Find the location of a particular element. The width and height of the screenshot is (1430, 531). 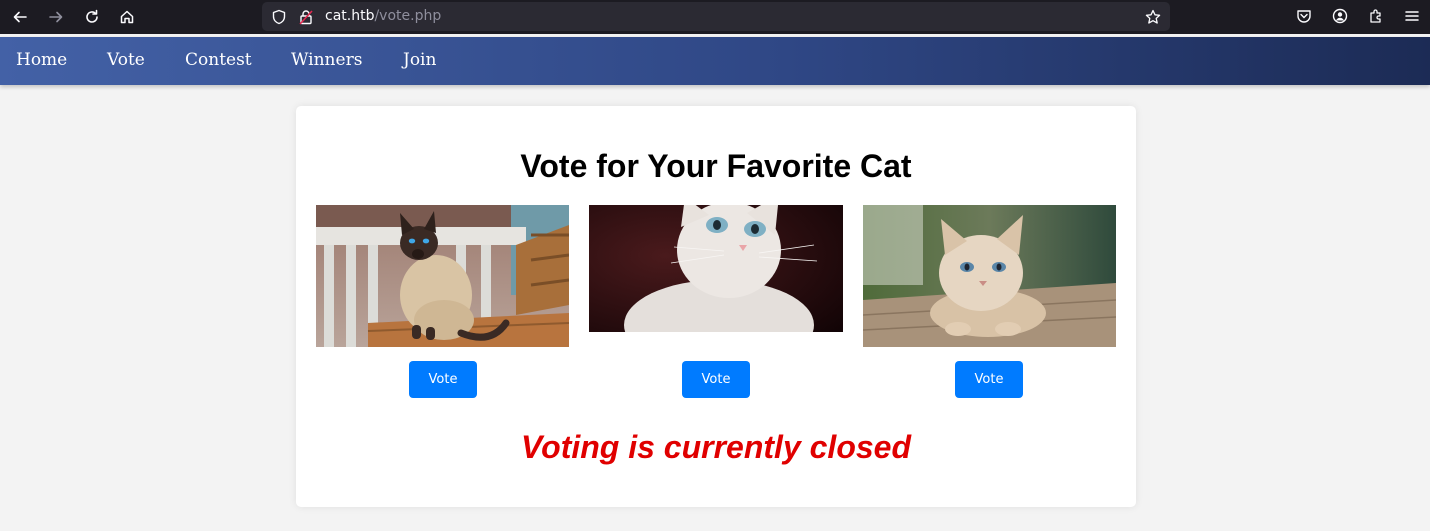

nav-link-vote: Vote is located at coordinates (126, 60).